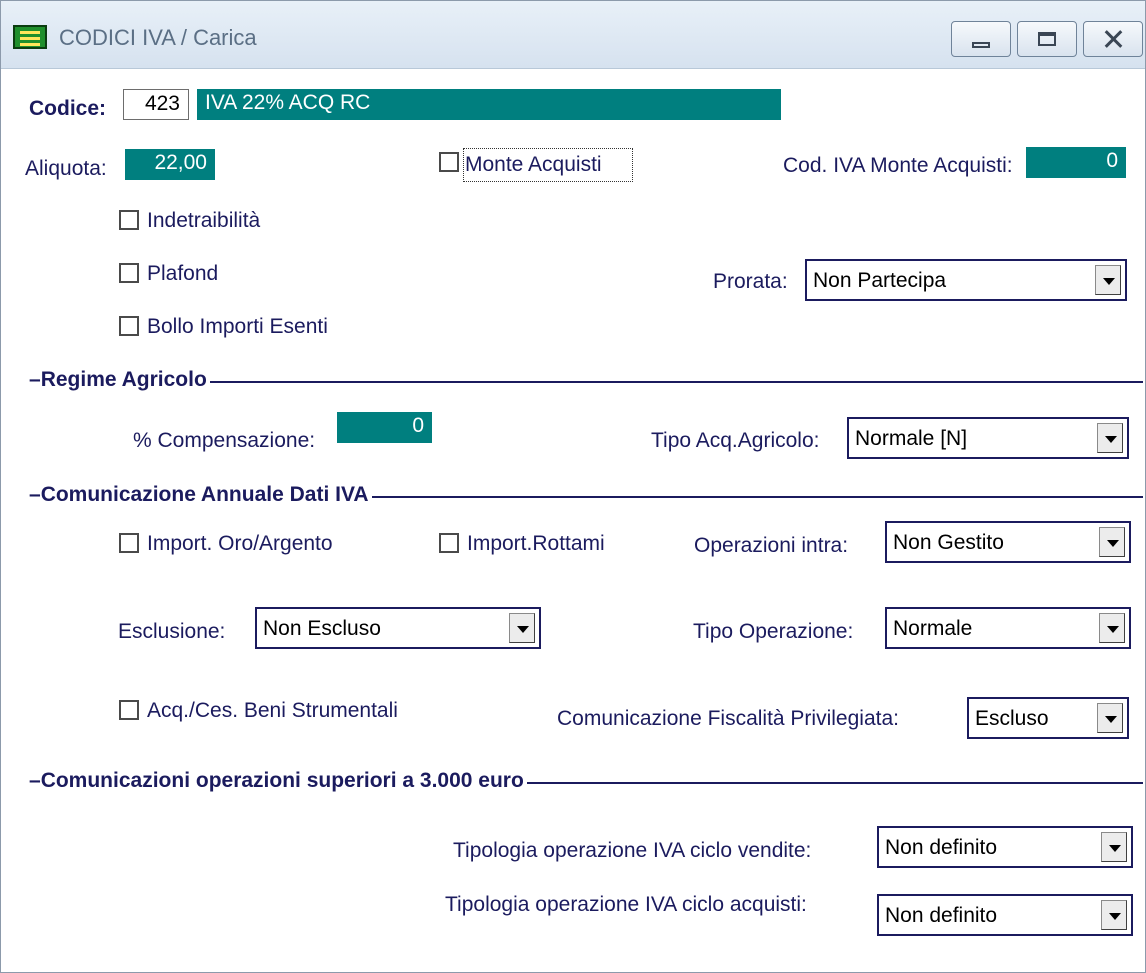  Describe the element at coordinates (129, 220) in the screenshot. I see `indetraibilita-checkbox` at that location.